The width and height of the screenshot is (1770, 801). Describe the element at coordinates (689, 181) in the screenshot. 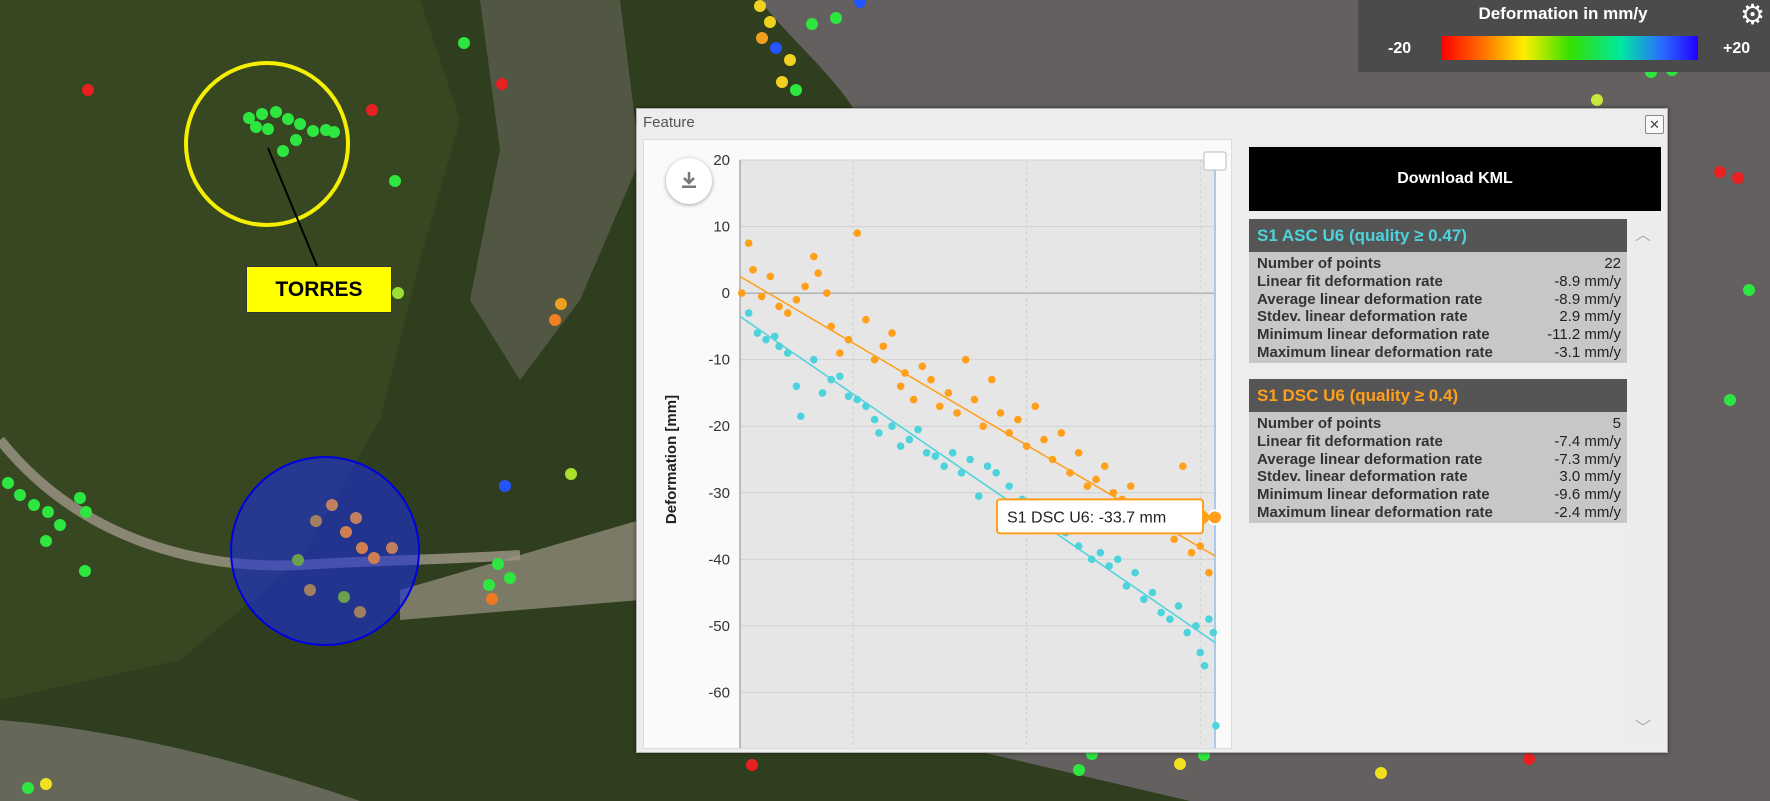

I see `download-chart-button` at that location.